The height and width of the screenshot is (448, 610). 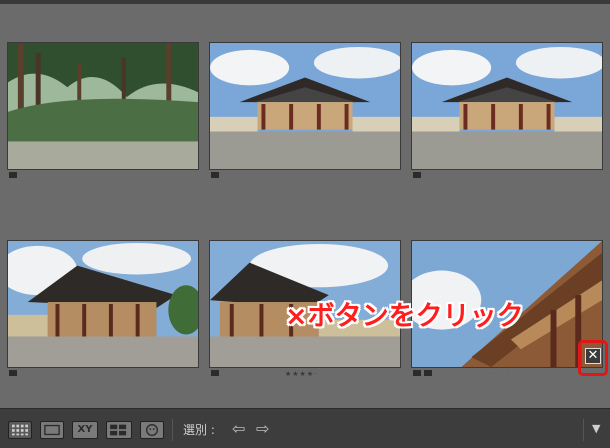 I want to click on loupe-view-button, so click(x=52, y=430).